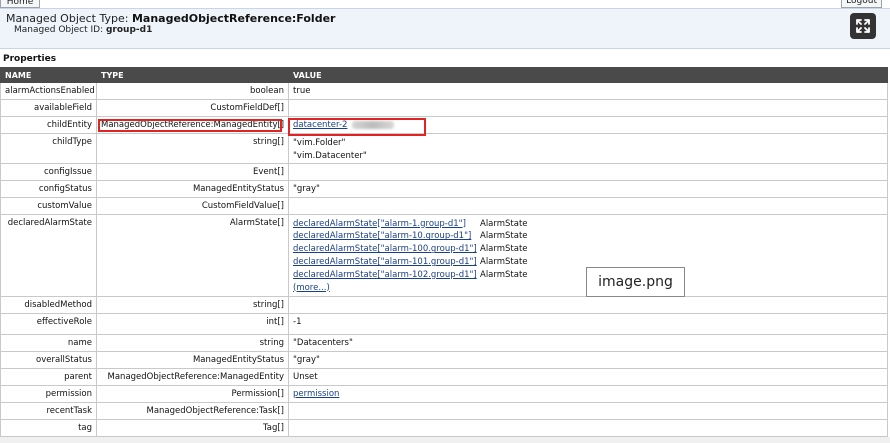  Describe the element at coordinates (48, 323) in the screenshot. I see `property-name: effectiveRole` at that location.